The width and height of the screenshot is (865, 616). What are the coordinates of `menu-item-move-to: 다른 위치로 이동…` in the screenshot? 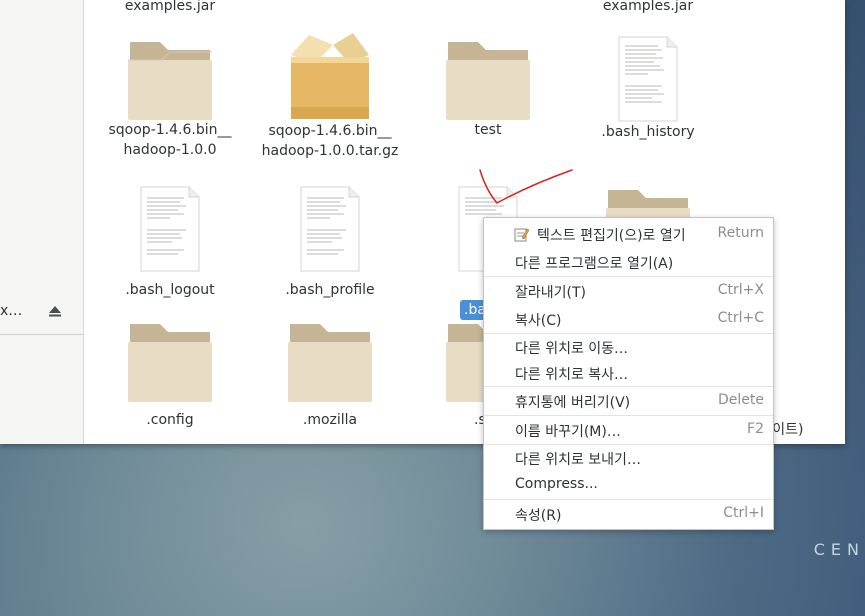 It's located at (628, 347).